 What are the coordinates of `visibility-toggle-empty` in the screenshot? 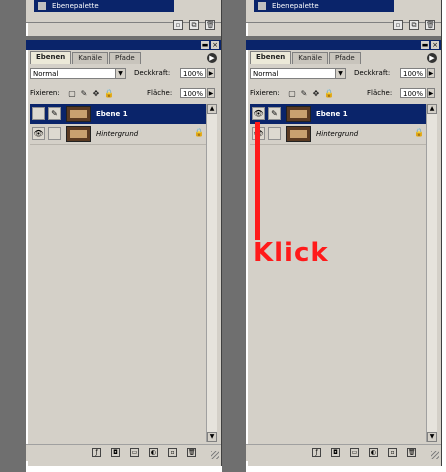 It's located at (38, 113).